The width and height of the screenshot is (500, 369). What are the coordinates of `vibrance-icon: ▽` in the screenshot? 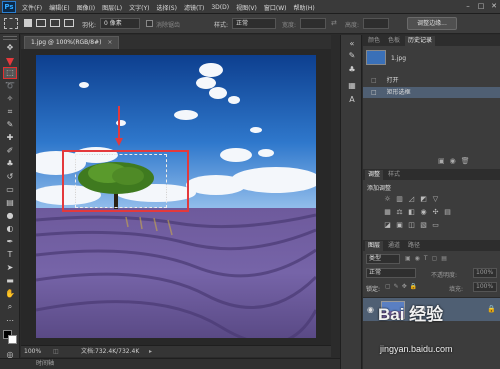 It's located at (435, 199).